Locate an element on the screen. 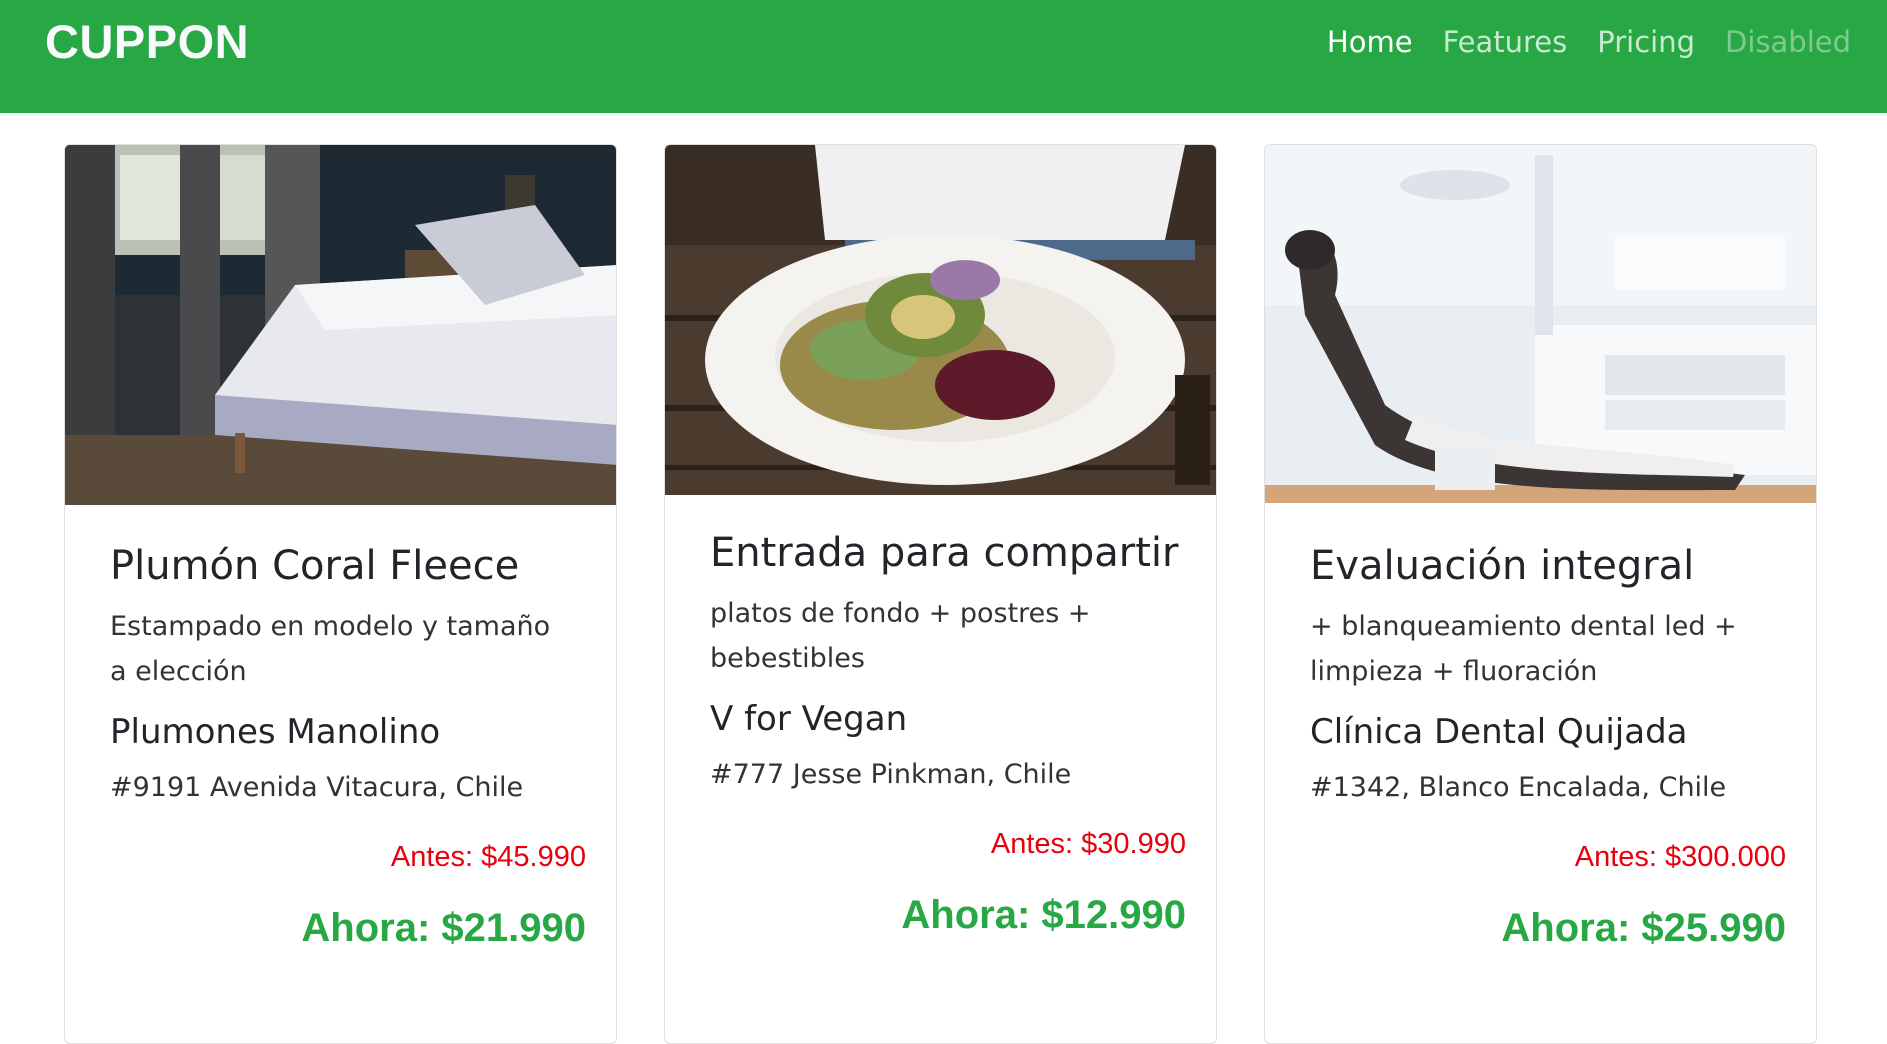 This screenshot has width=1887, height=1044. brand-logo: CUPPON is located at coordinates (147, 42).